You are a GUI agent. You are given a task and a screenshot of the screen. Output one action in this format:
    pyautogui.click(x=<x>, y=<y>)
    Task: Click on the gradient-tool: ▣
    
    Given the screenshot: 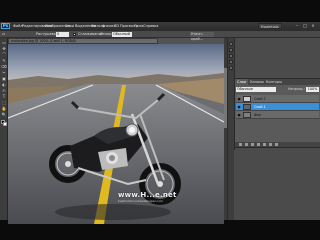 What is the action you would take?
    pyautogui.click(x=4, y=78)
    